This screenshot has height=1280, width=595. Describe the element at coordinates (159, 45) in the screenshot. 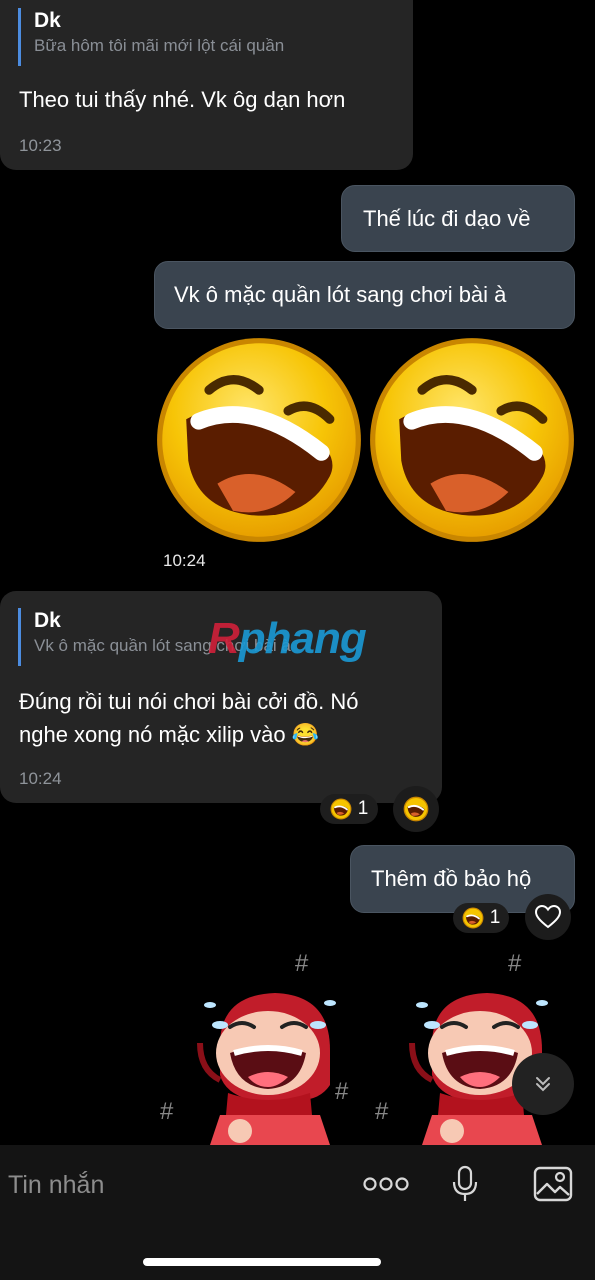

I see `reply-quote-text: Bữa hôm tôi mãi mới lột cái quần` at that location.